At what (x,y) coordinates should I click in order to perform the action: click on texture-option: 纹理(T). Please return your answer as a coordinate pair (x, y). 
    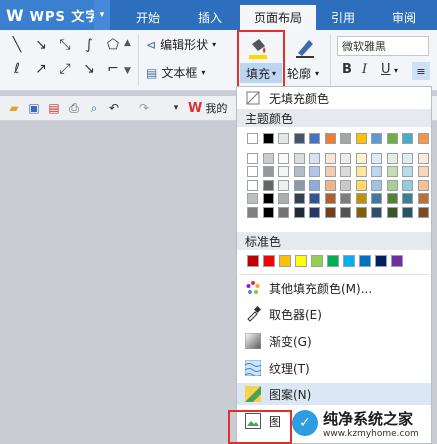
    Looking at the image, I should click on (334, 368).